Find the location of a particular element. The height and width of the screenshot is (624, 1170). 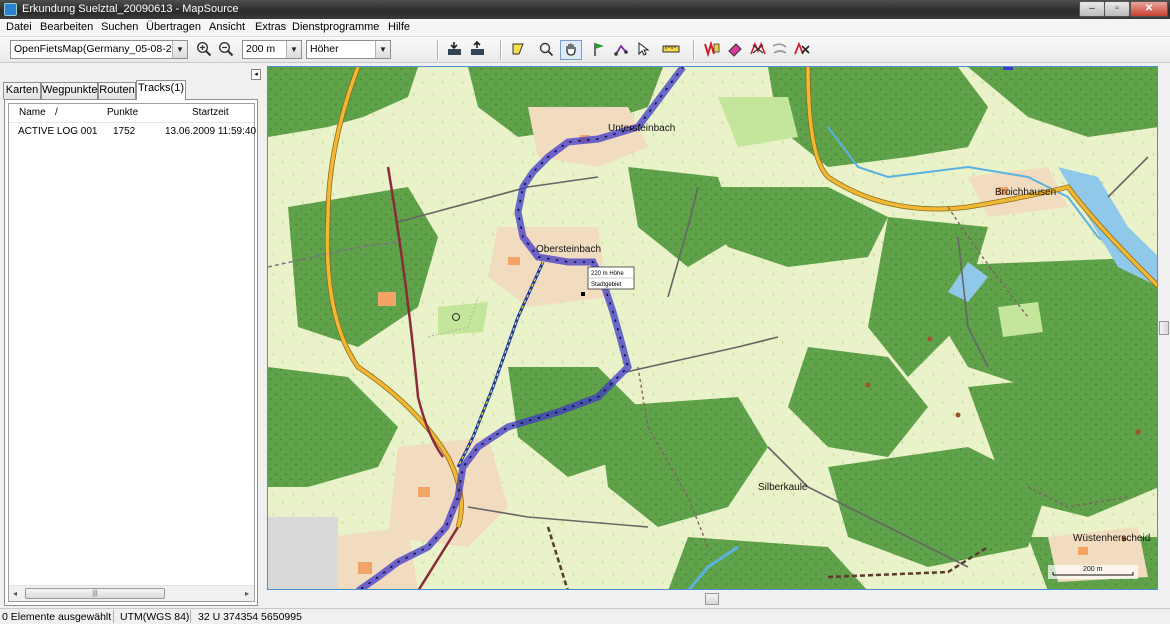

zoom-in-icon is located at coordinates (204, 50).